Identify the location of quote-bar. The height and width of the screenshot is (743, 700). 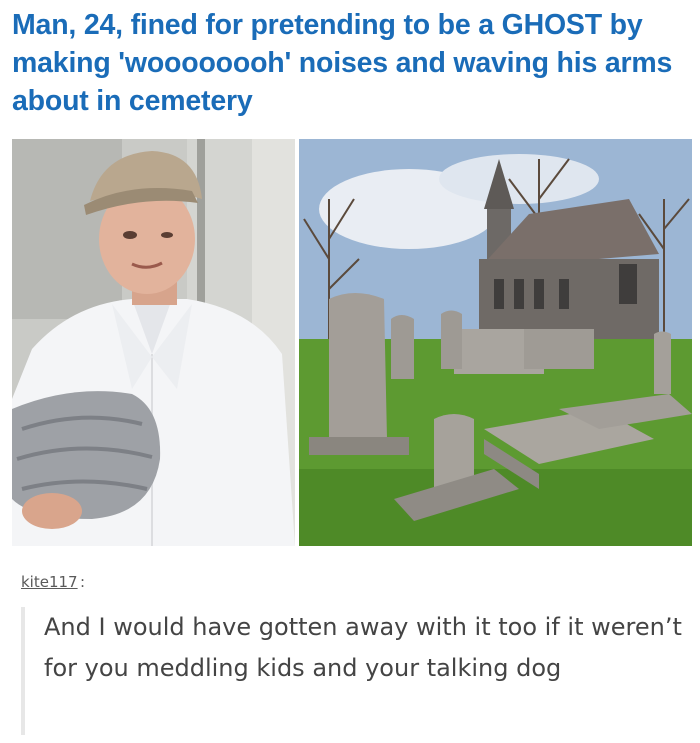
(23, 671).